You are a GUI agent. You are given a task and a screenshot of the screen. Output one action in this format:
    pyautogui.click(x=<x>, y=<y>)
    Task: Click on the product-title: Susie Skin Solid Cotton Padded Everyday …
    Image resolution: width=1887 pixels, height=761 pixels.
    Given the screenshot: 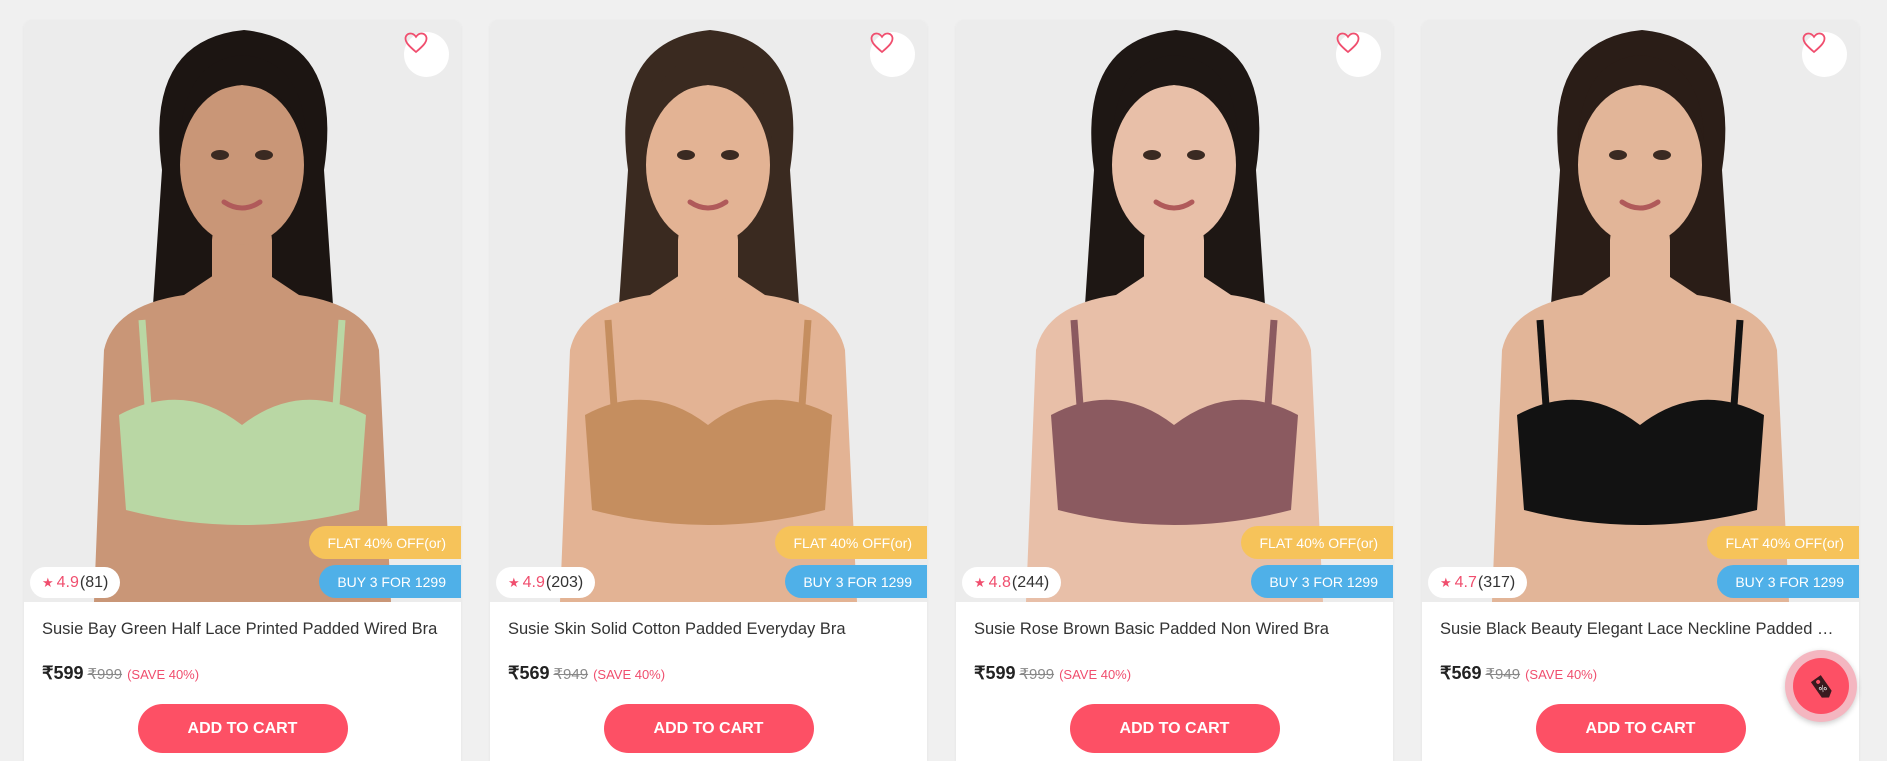 What is the action you would take?
    pyautogui.click(x=708, y=629)
    